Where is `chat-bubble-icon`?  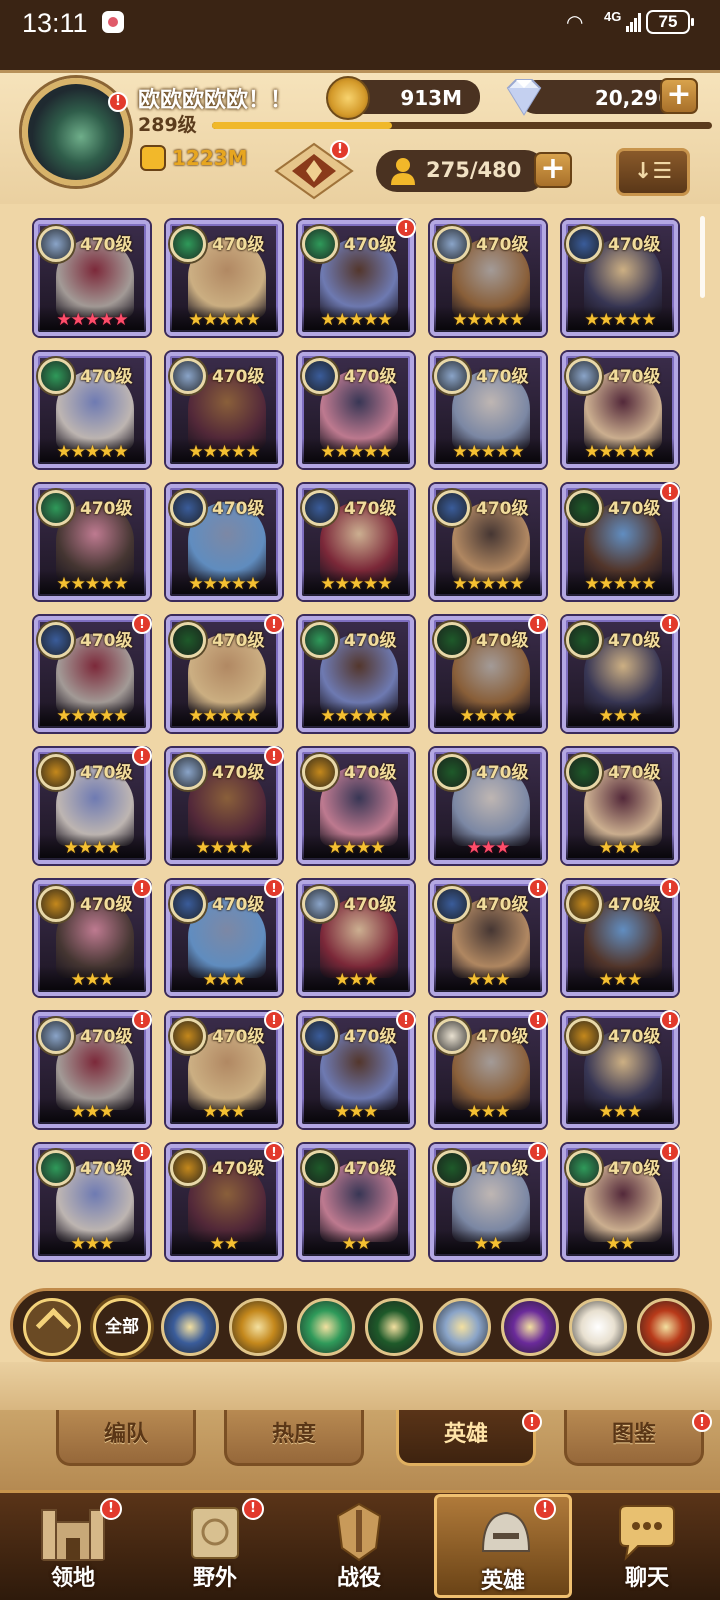
chat-bubble-icon is located at coordinates (647, 1533).